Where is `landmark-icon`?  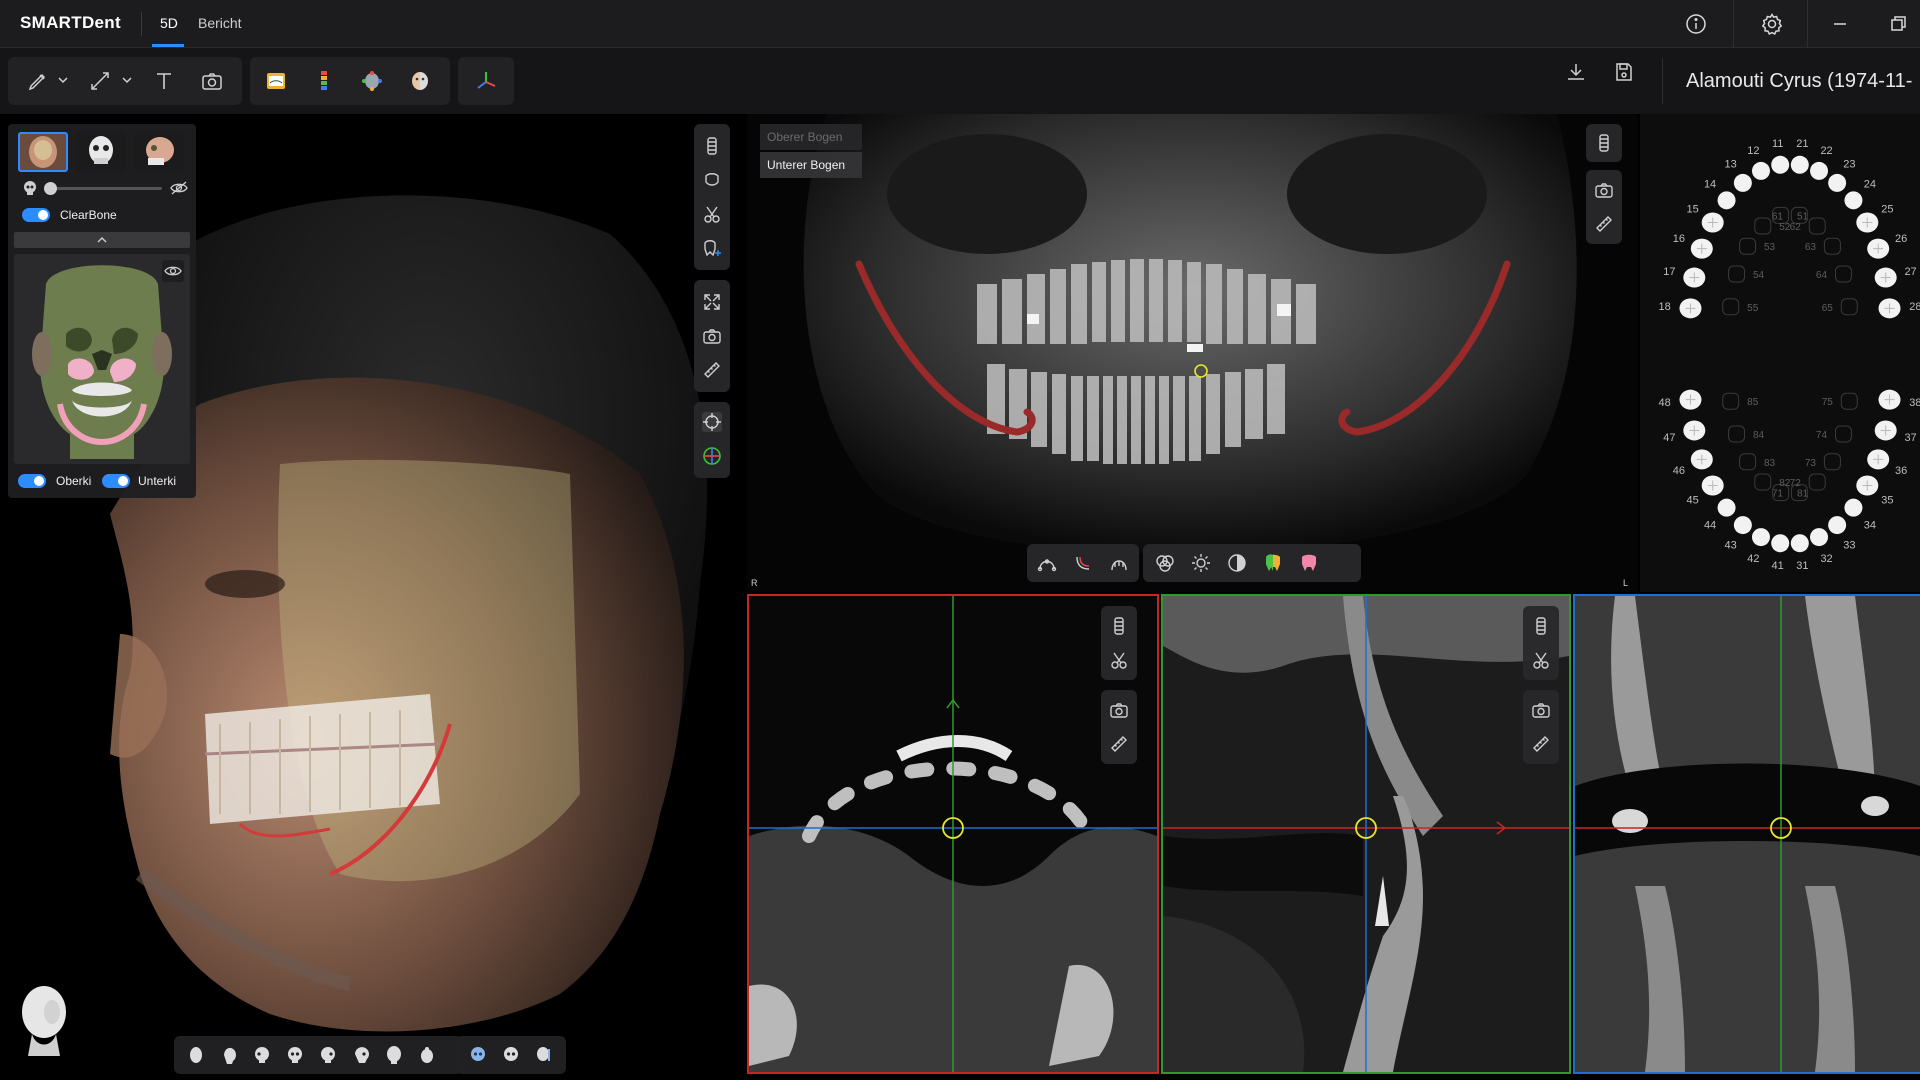
landmark-icon is located at coordinates (372, 81).